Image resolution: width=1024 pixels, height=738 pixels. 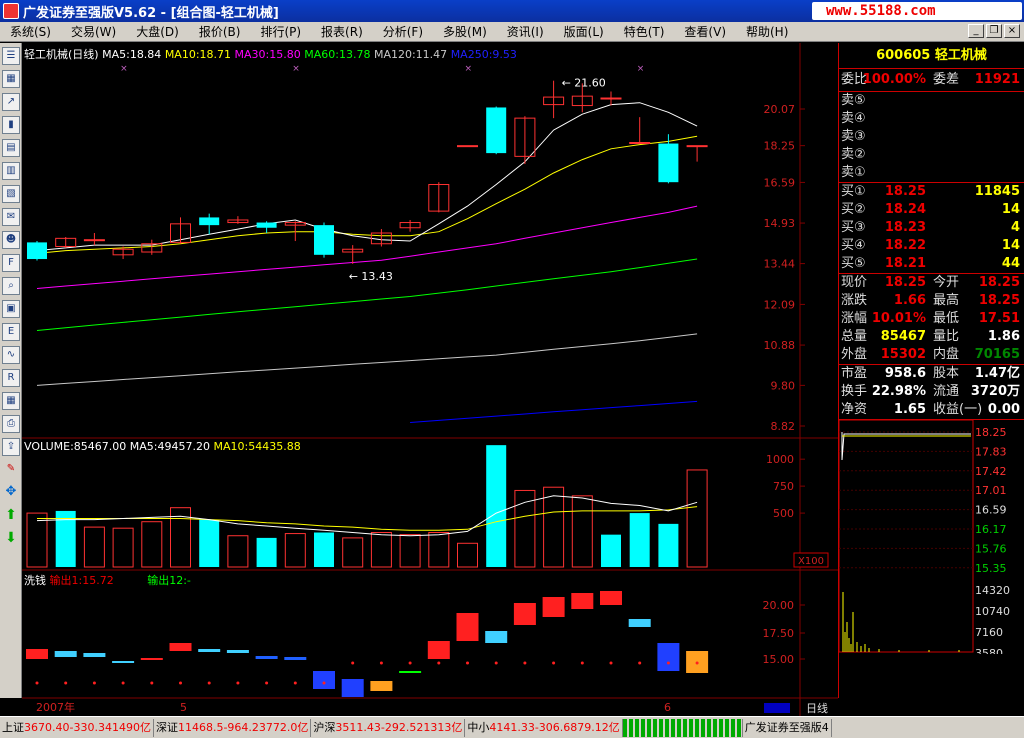 I want to click on quote-row-1-v1: 1.66, so click(x=909, y=300).